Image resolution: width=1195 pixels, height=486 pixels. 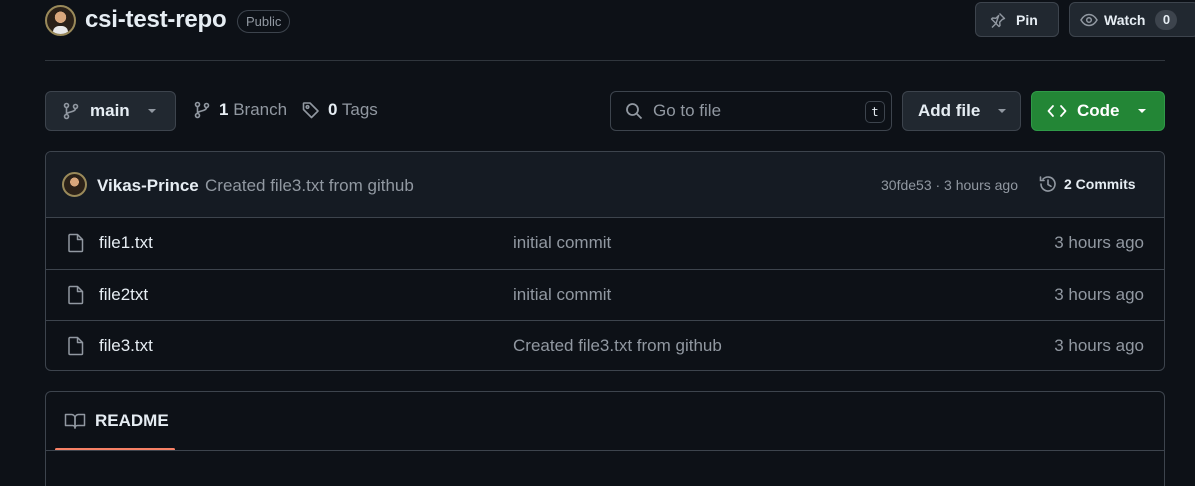 What do you see at coordinates (309, 186) in the screenshot?
I see `commit-message: Created file3.txt from github` at bounding box center [309, 186].